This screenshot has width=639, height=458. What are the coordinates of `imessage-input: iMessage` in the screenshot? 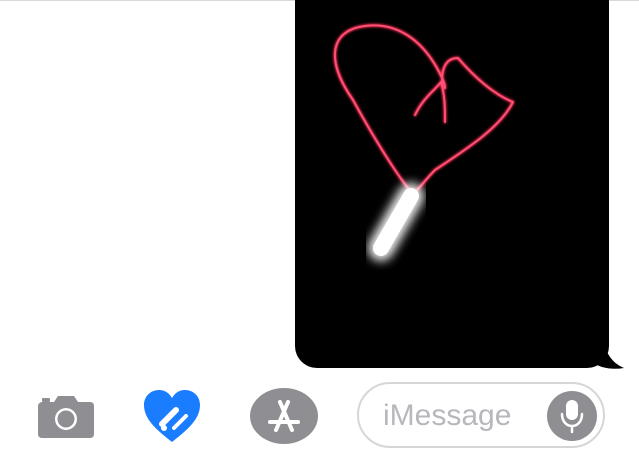 It's located at (481, 415).